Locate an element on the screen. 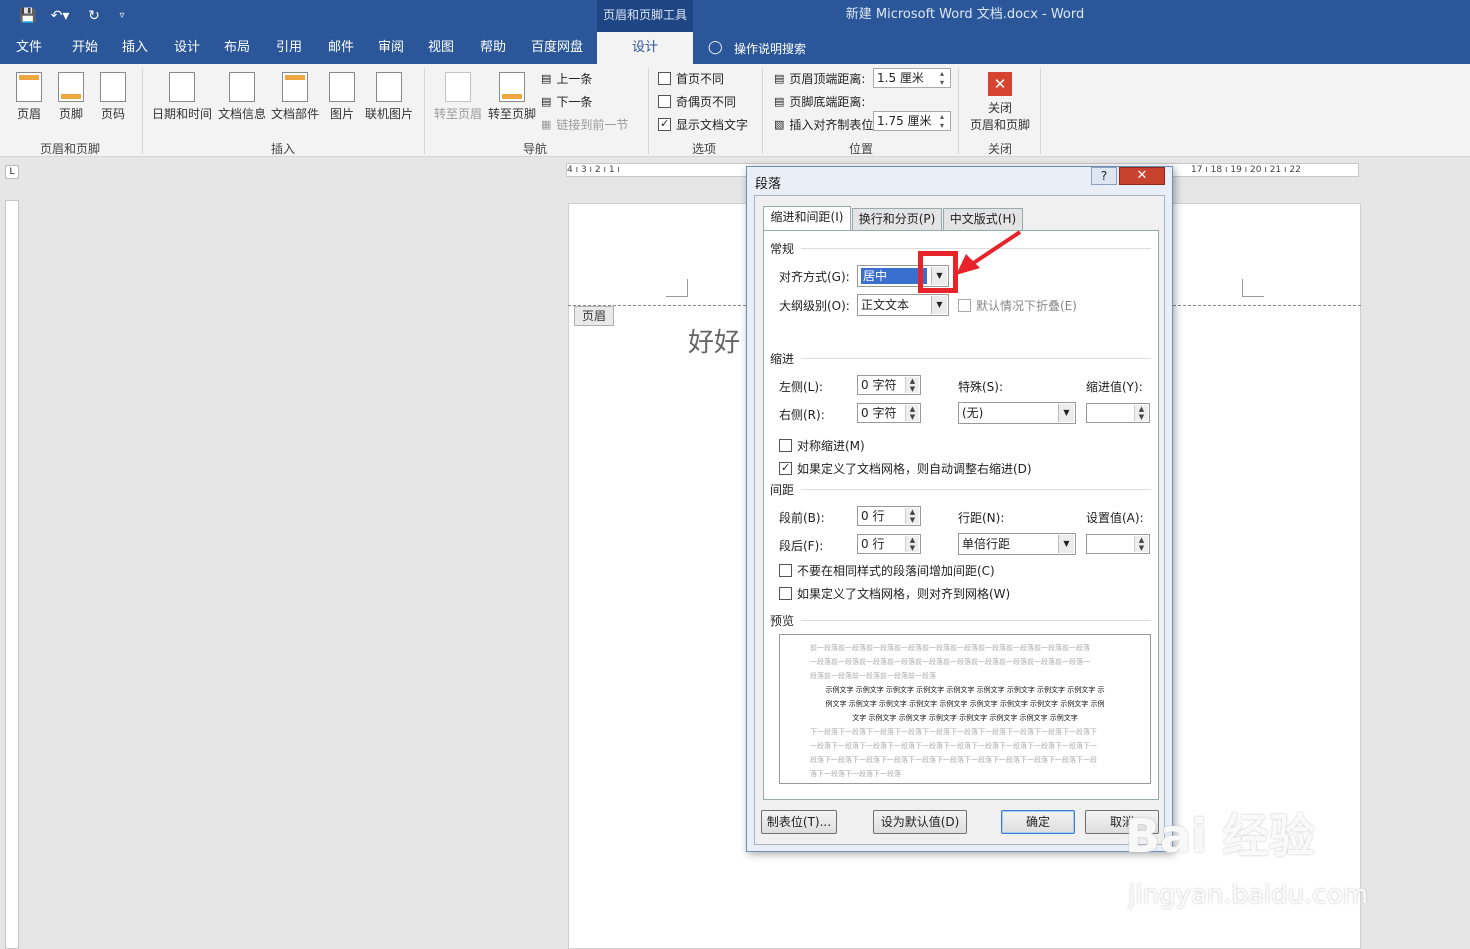  group-label-navigation: 导航 is located at coordinates (534, 149).